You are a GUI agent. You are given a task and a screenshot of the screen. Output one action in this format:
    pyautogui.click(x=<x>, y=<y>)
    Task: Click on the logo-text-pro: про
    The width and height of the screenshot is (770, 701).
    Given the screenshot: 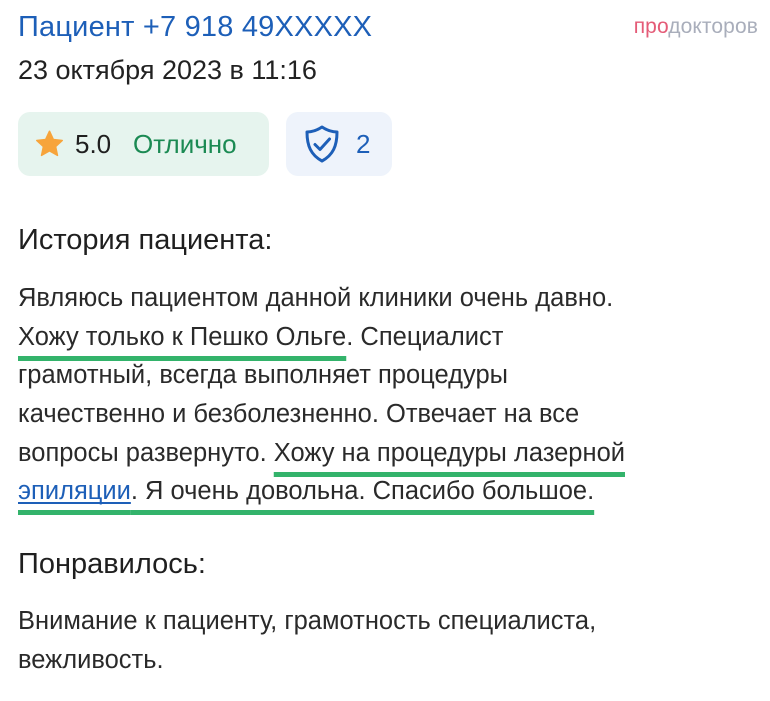 What is the action you would take?
    pyautogui.click(x=651, y=26)
    